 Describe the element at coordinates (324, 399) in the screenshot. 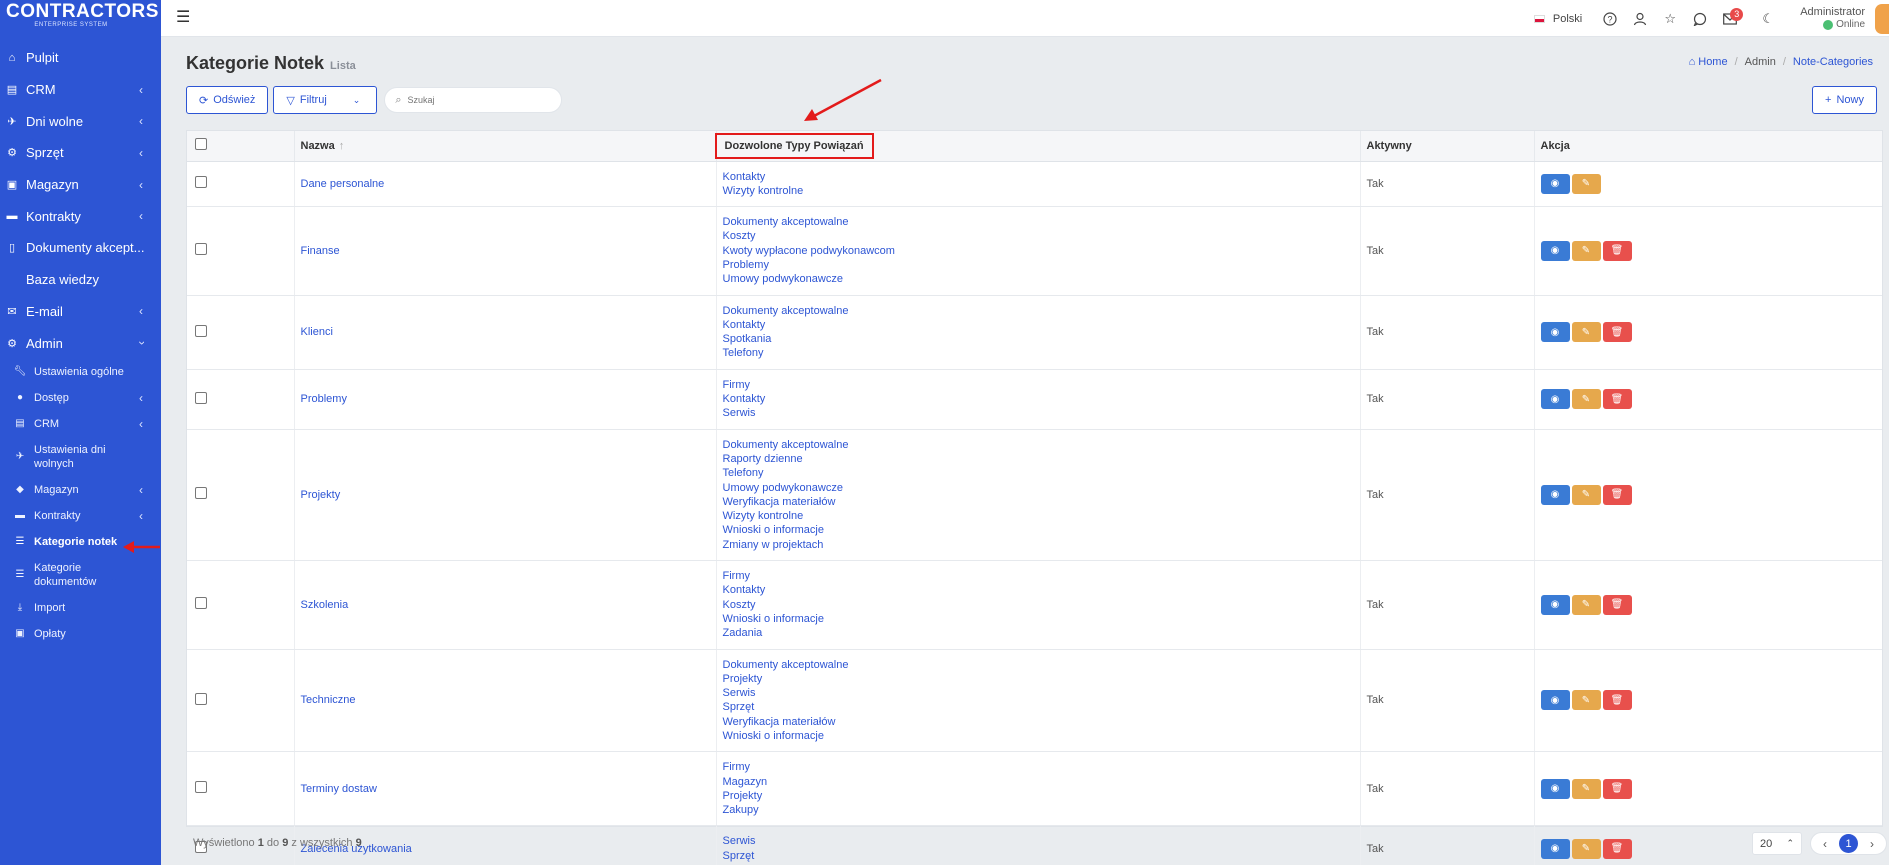

I see `category-name-link: Problemy` at that location.